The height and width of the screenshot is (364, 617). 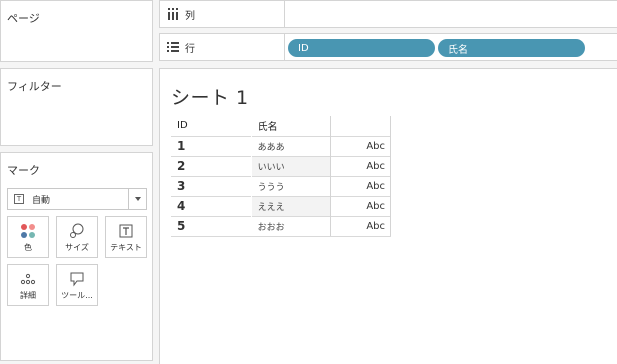 What do you see at coordinates (290, 205) in the screenshot?
I see `cell-name: えええ` at bounding box center [290, 205].